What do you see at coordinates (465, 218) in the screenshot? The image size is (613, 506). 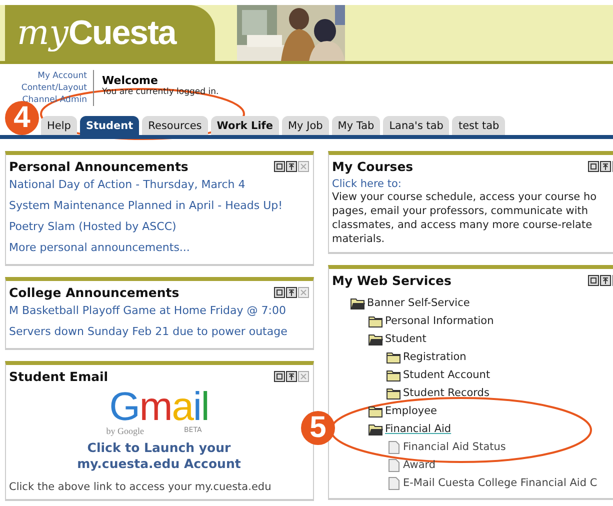 I see `courses-description: View your course schedule, access your course ho pages, email your professors, communicate with classmates, and access many more course-relate materials.` at bounding box center [465, 218].